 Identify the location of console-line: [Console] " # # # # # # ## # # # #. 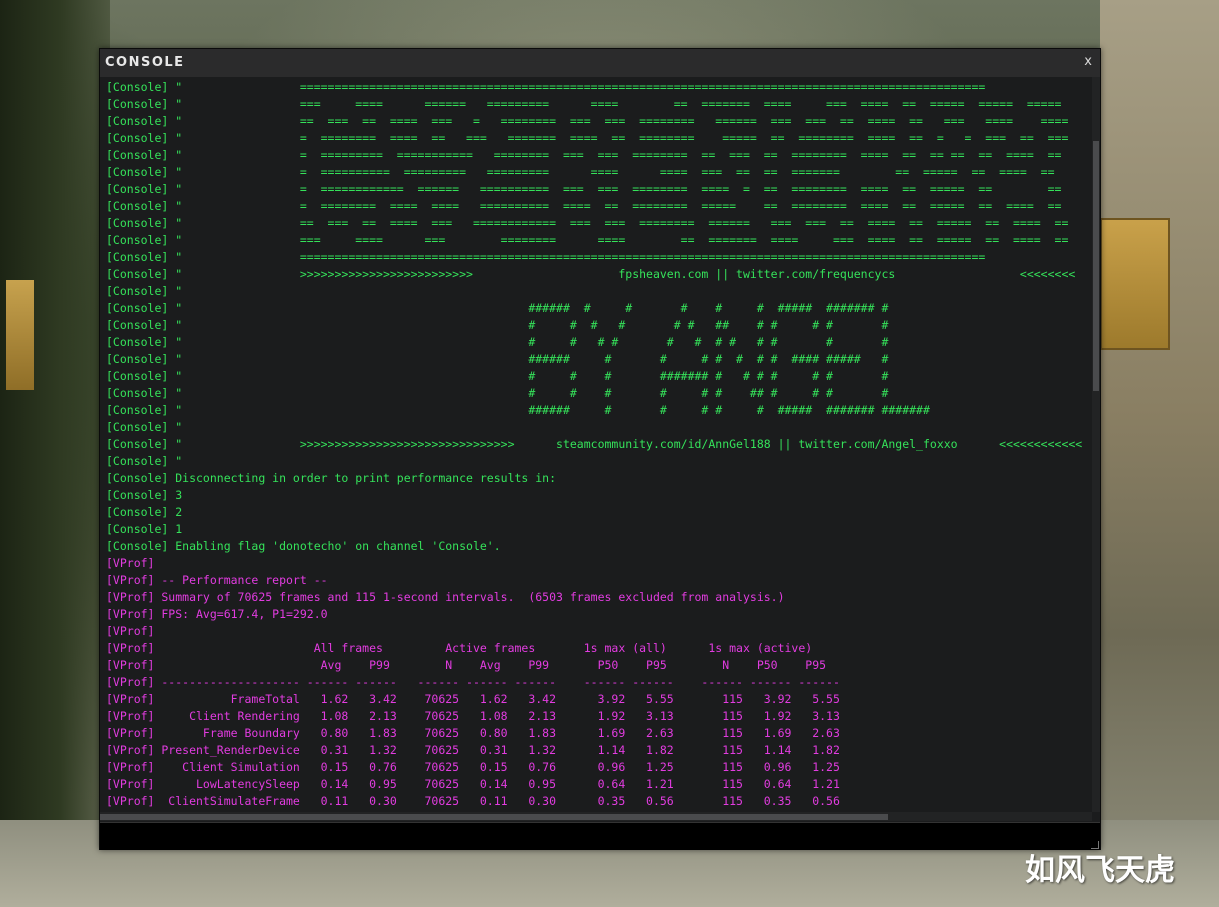
(497, 393).